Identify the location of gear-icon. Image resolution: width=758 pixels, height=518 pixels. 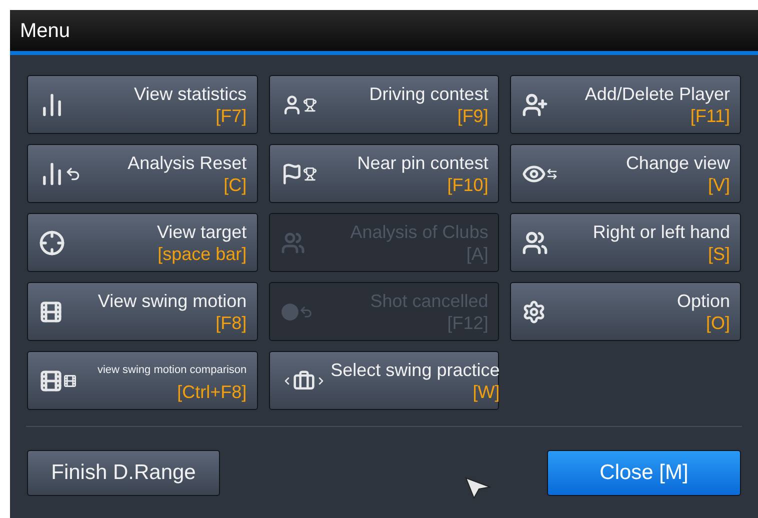
(534, 312).